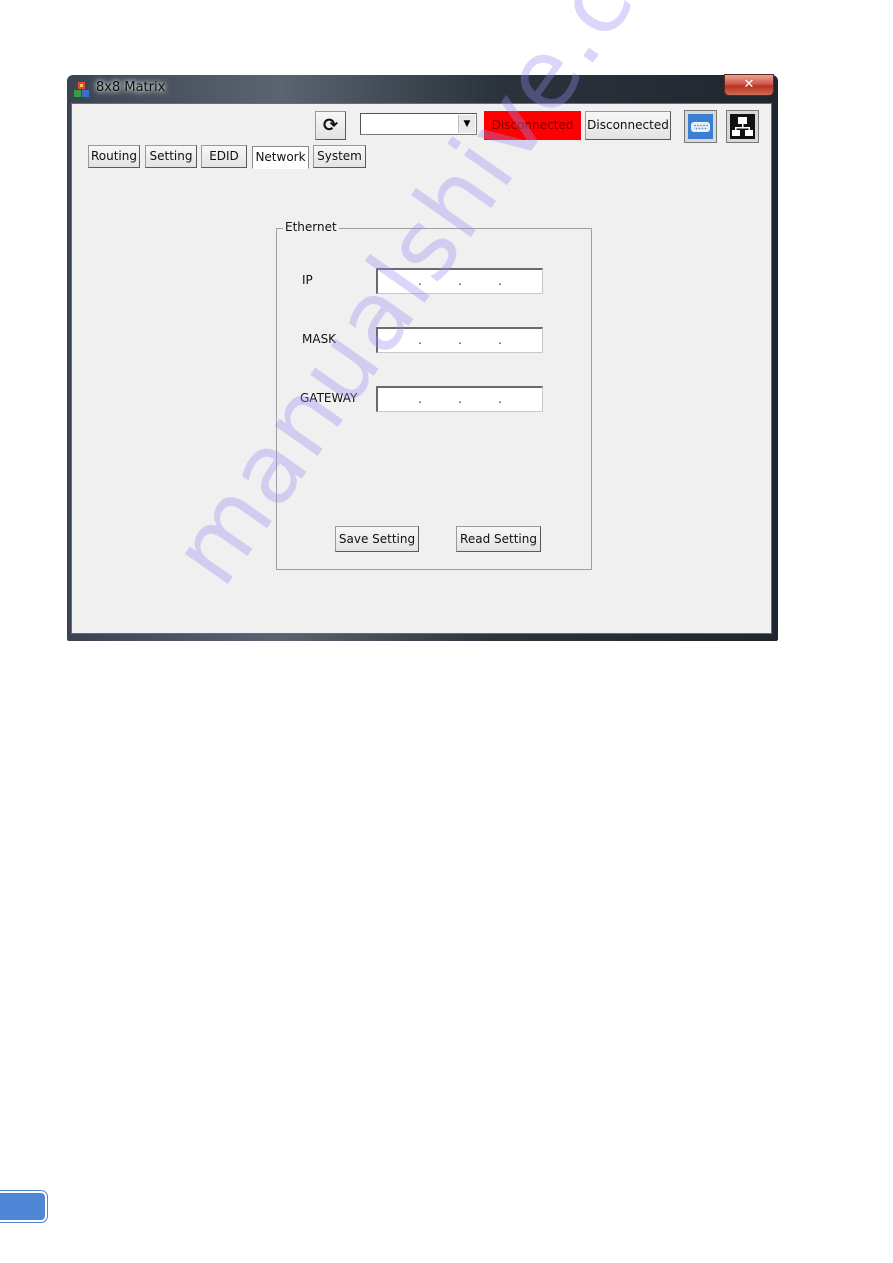  Describe the element at coordinates (418, 124) in the screenshot. I see `port-select: ▼` at that location.